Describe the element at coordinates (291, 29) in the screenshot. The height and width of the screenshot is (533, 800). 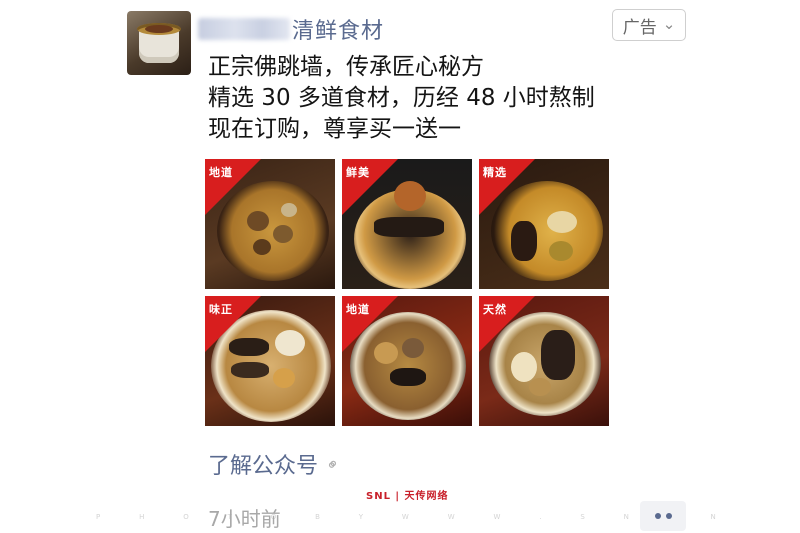
I see `account-name-row: 清鲜食材` at that location.